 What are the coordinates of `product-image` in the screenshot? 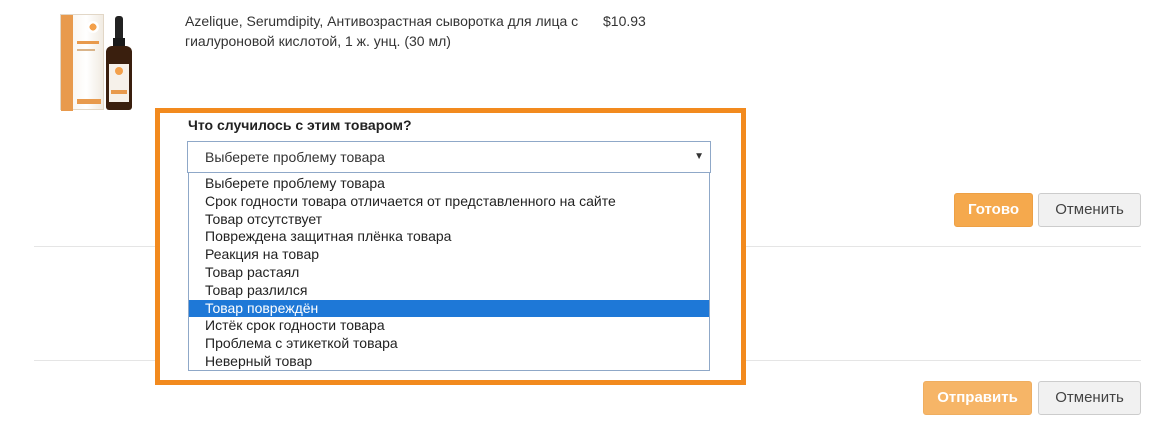 It's located at (100, 62).